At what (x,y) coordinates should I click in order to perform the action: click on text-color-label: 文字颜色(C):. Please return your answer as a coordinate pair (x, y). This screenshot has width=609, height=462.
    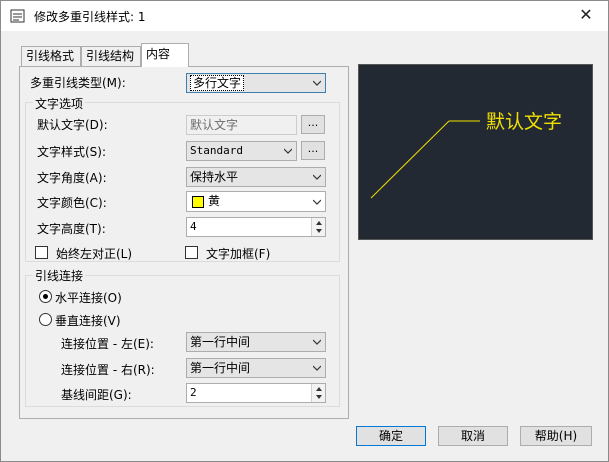
    Looking at the image, I should click on (72, 203).